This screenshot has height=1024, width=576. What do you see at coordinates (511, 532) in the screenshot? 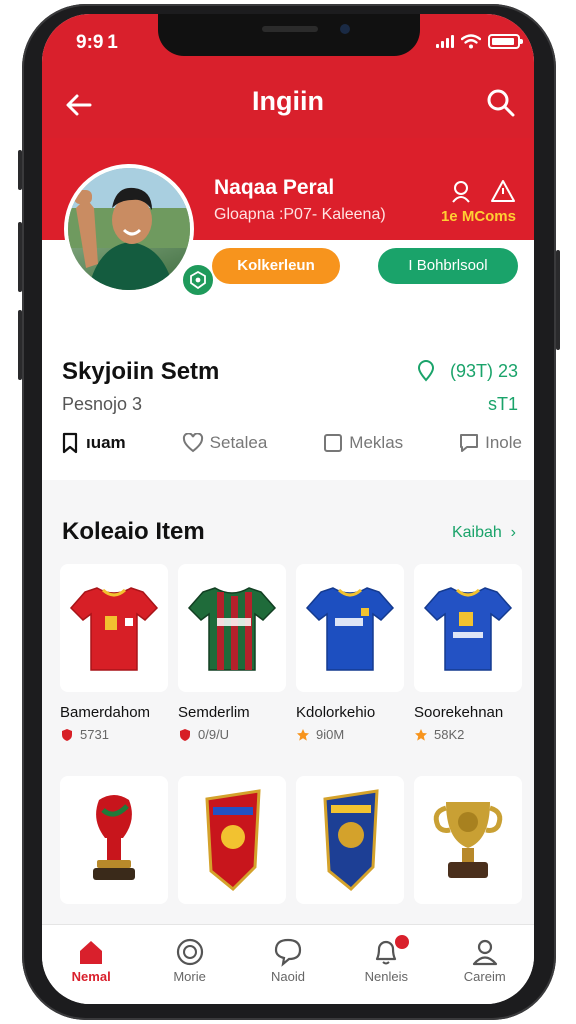
I see `chevron-right-icon: ›` at bounding box center [511, 532].